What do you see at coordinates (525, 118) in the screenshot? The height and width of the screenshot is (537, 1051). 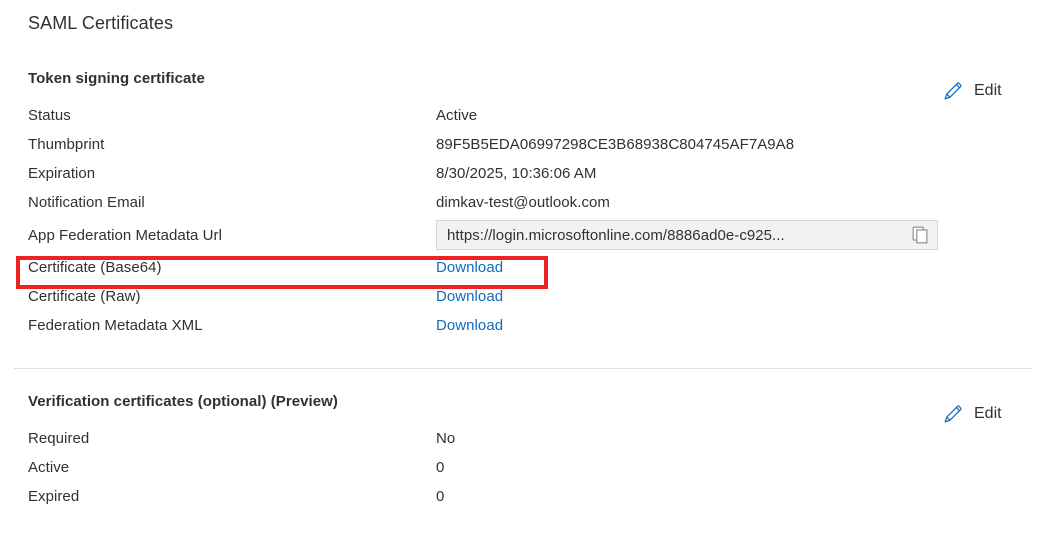 I see `property-row-status: Status Active` at bounding box center [525, 118].